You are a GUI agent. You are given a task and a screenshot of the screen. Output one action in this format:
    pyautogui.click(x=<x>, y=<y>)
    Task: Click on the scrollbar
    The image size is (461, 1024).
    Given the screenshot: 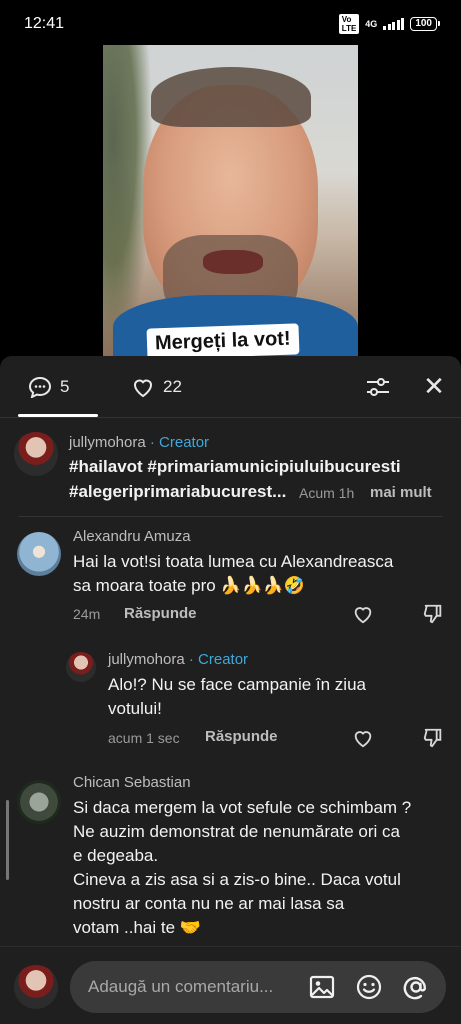 What is the action you would take?
    pyautogui.click(x=7, y=840)
    